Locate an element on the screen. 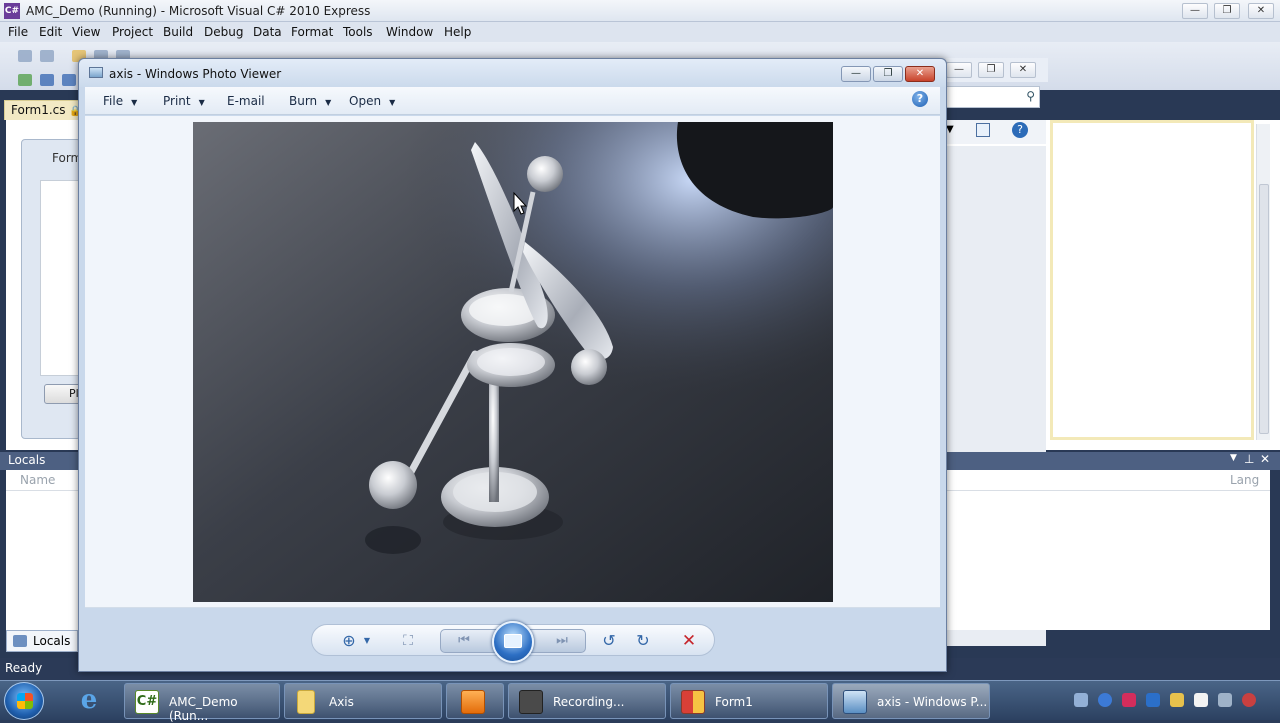 Image resolution: width=1280 pixels, height=723 pixels. scrollbar-thumb is located at coordinates (1264, 309).